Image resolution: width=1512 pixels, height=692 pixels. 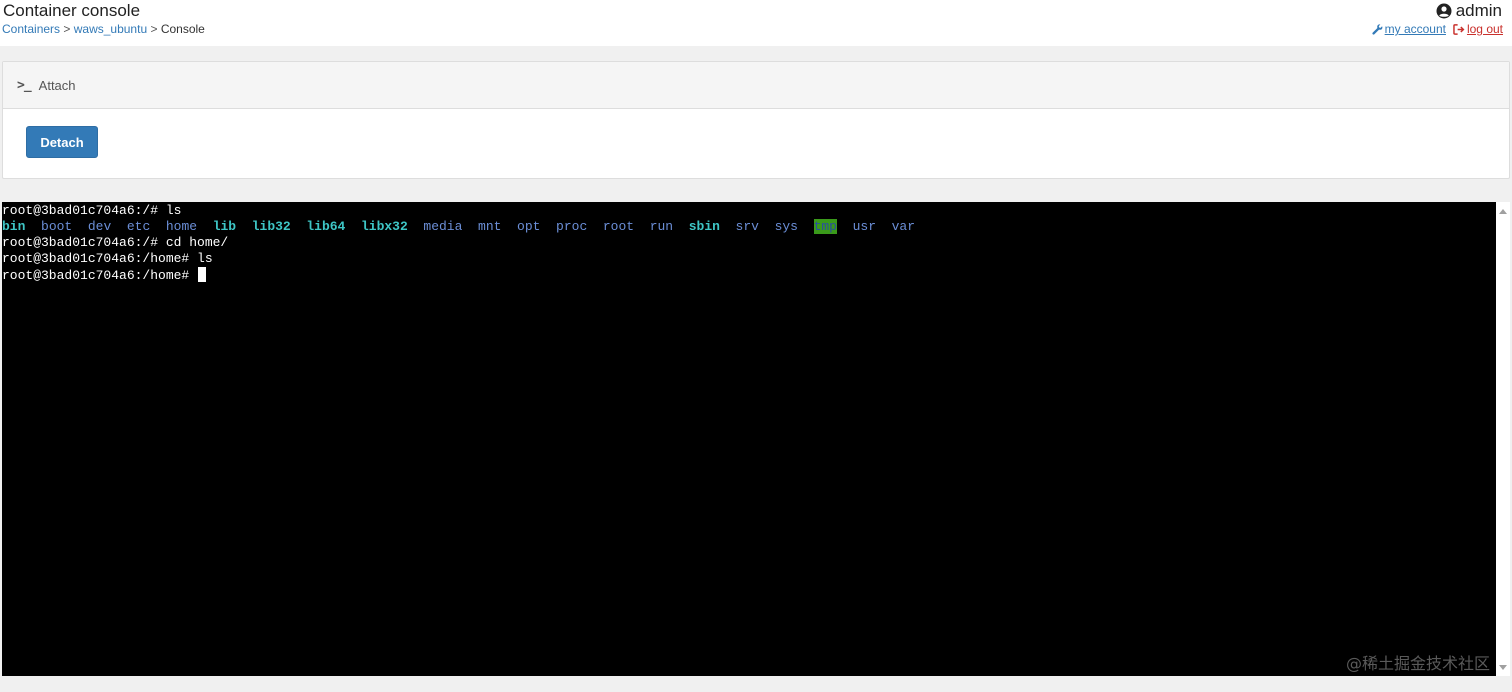 What do you see at coordinates (24, 85) in the screenshot?
I see `terminal-prompt-icon: >_` at bounding box center [24, 85].